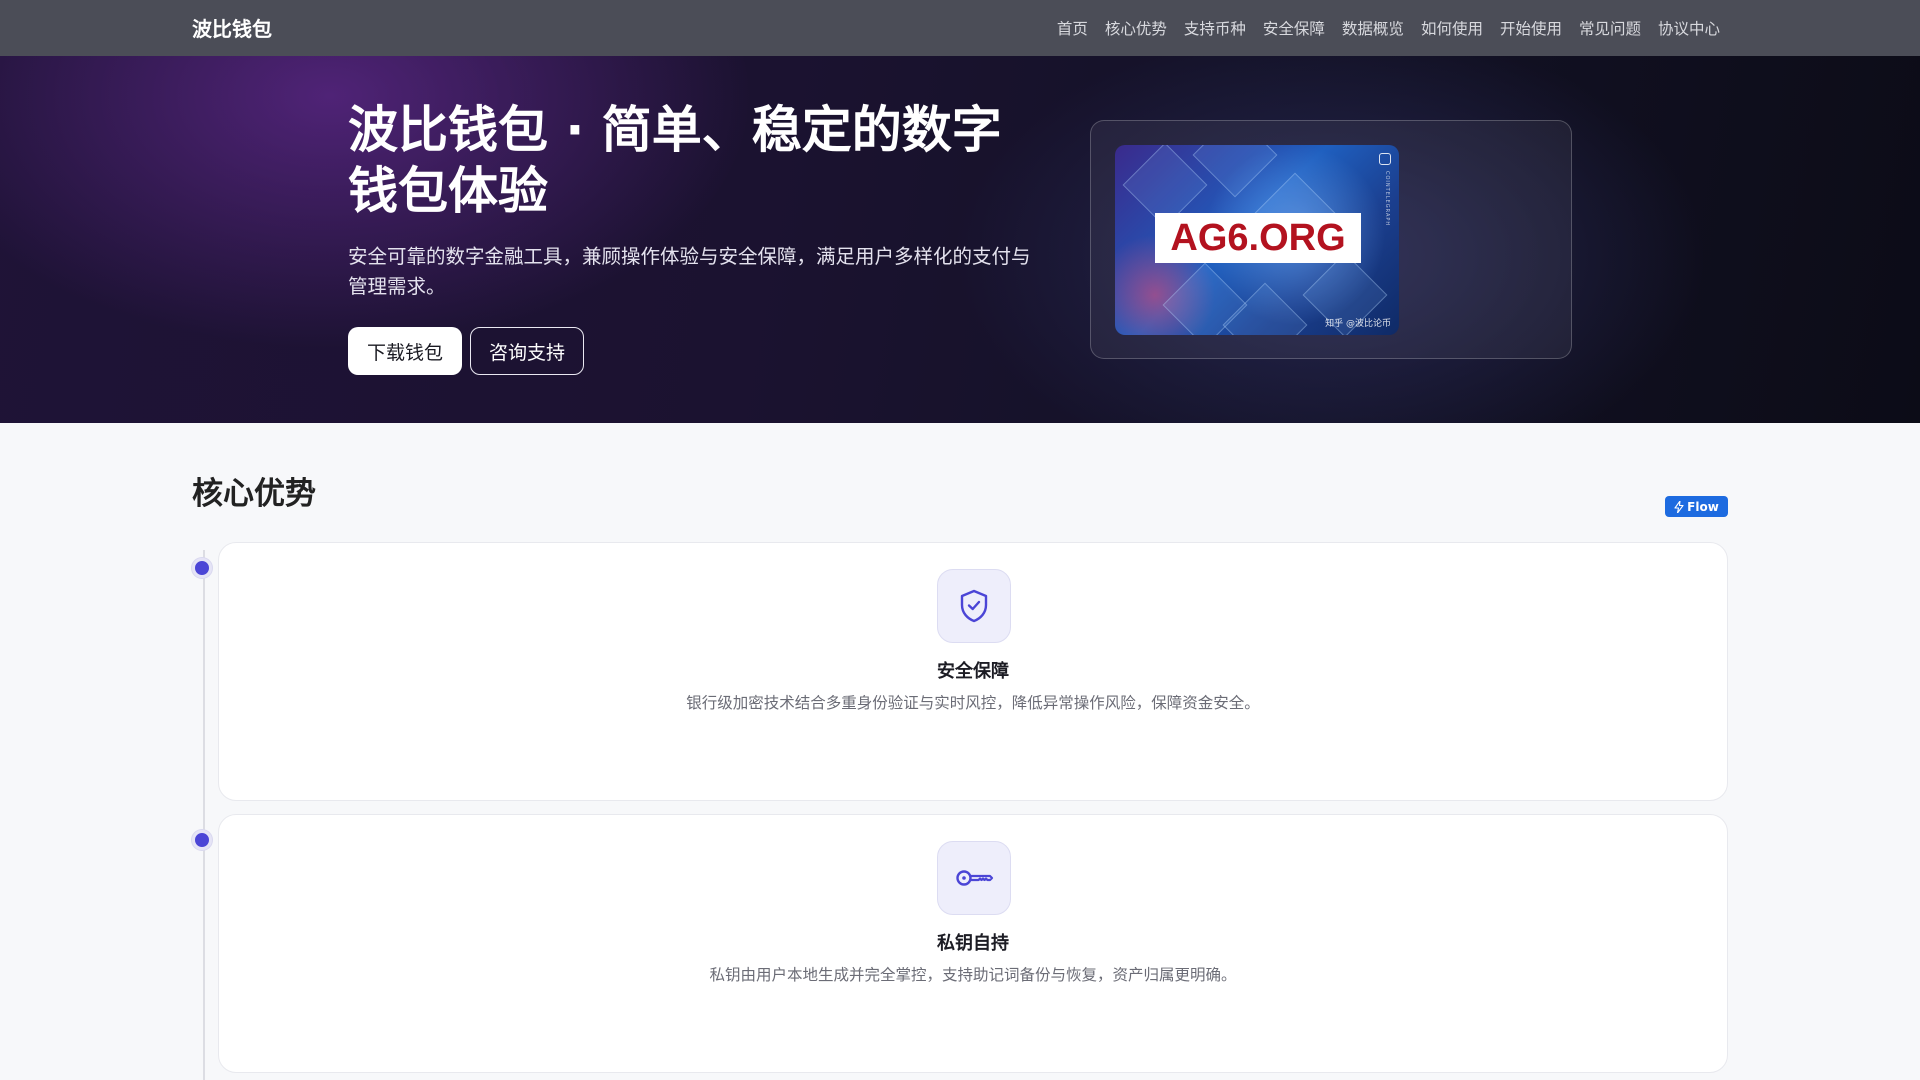  What do you see at coordinates (1385, 159) in the screenshot?
I see `image-logo-icon` at bounding box center [1385, 159].